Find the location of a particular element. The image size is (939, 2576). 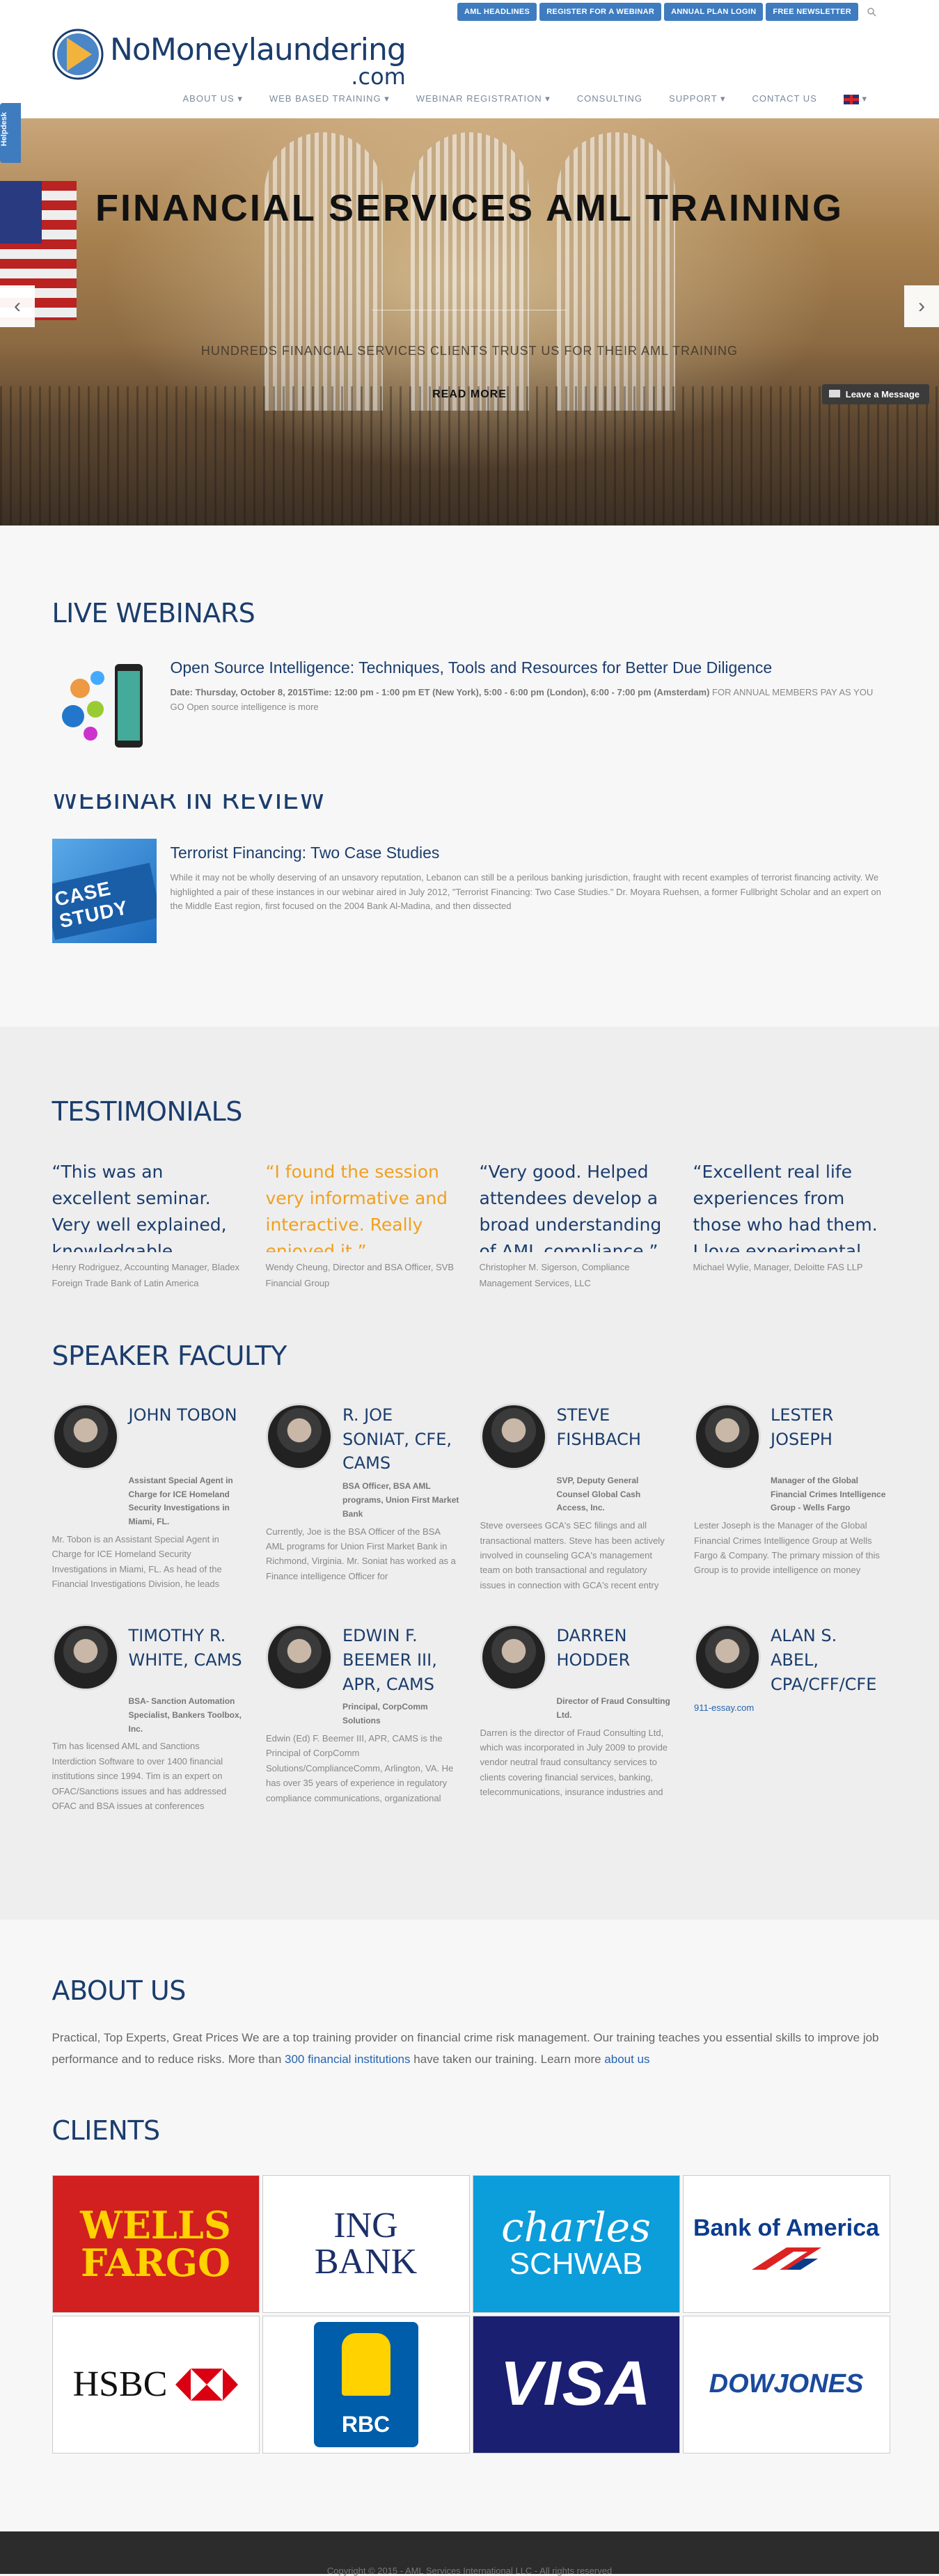

search-icon is located at coordinates (871, 12).